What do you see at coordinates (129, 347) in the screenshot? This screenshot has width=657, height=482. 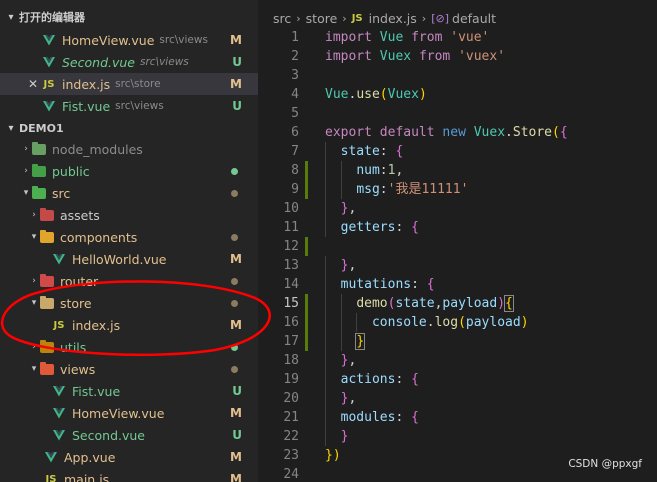 I see `tree-folder-utils: › utils` at bounding box center [129, 347].